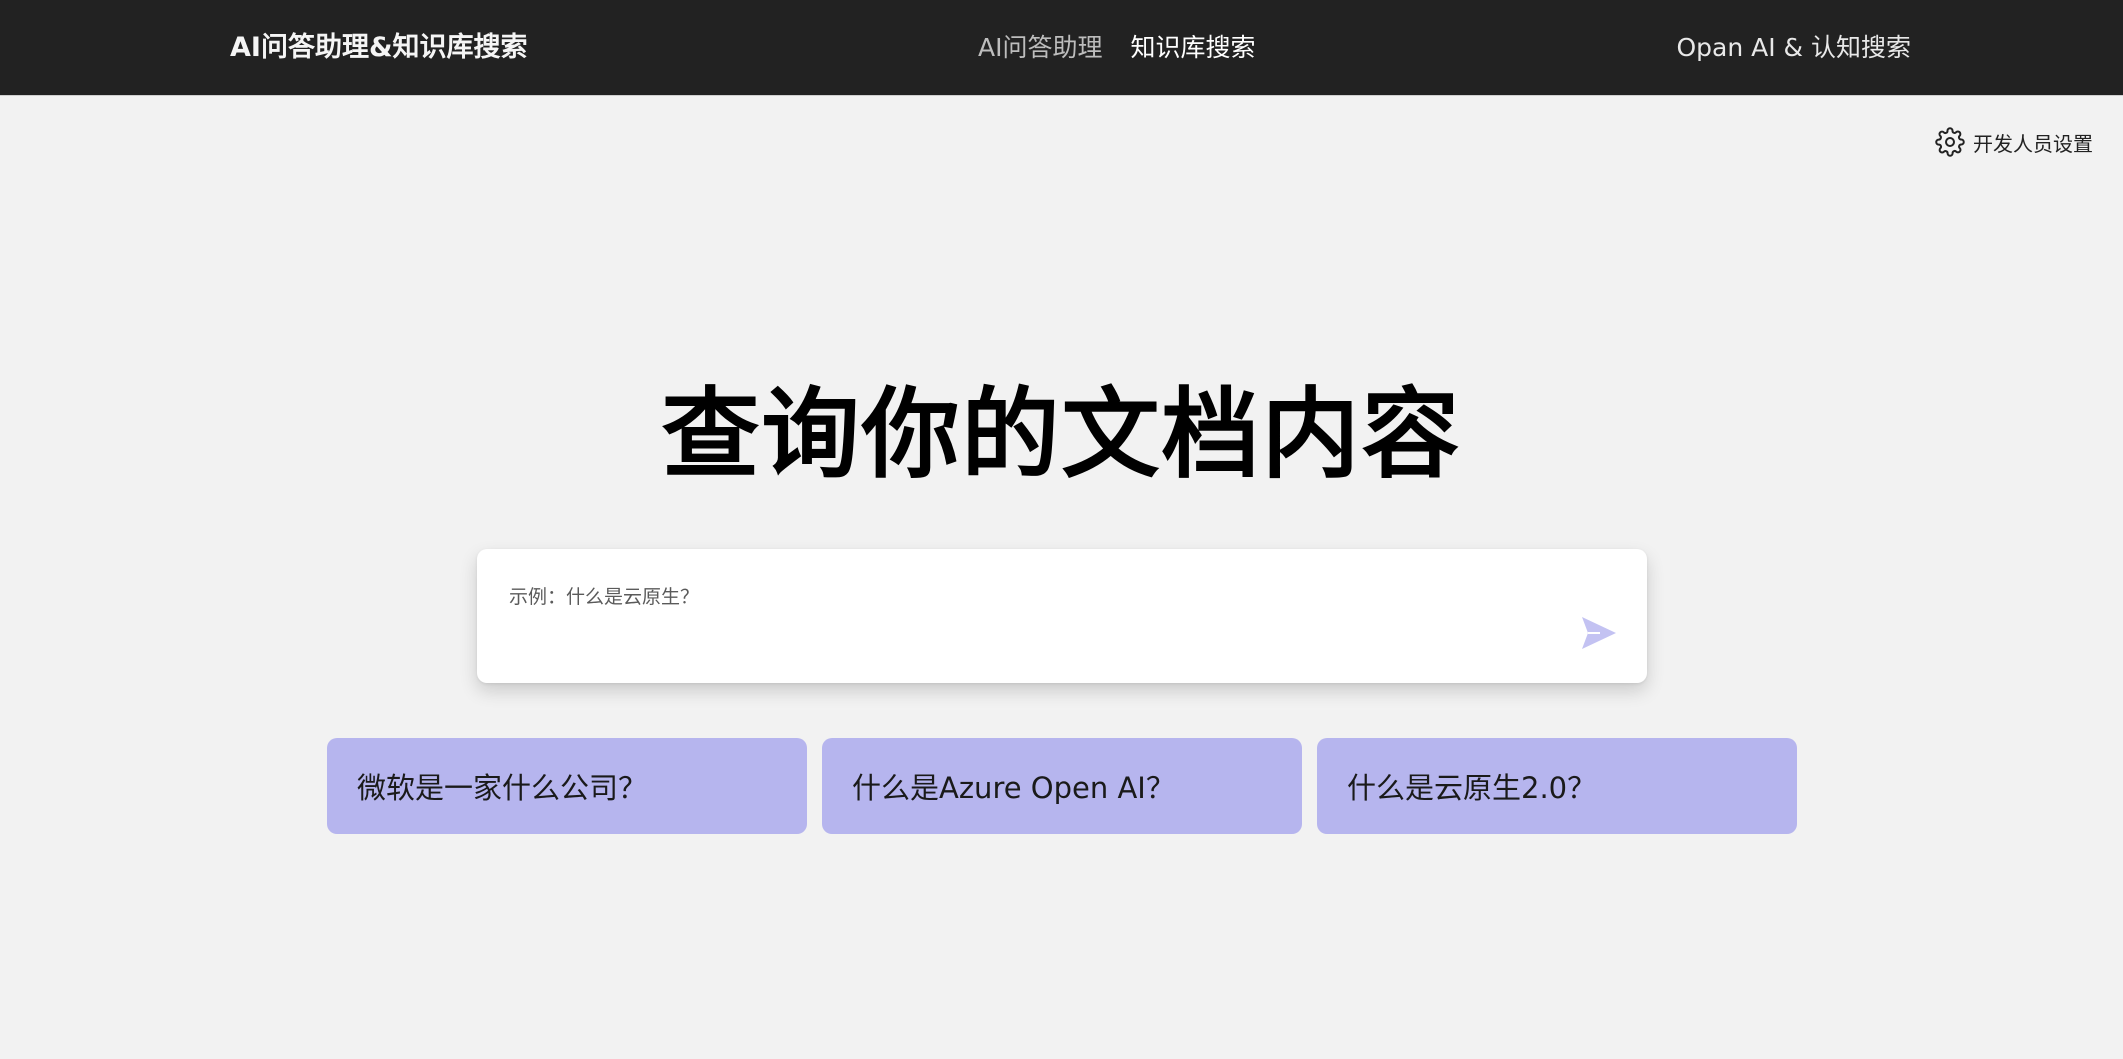 The image size is (2123, 1059). What do you see at coordinates (1040, 48) in the screenshot?
I see `nav-ai-assistant: AI问答助理` at bounding box center [1040, 48].